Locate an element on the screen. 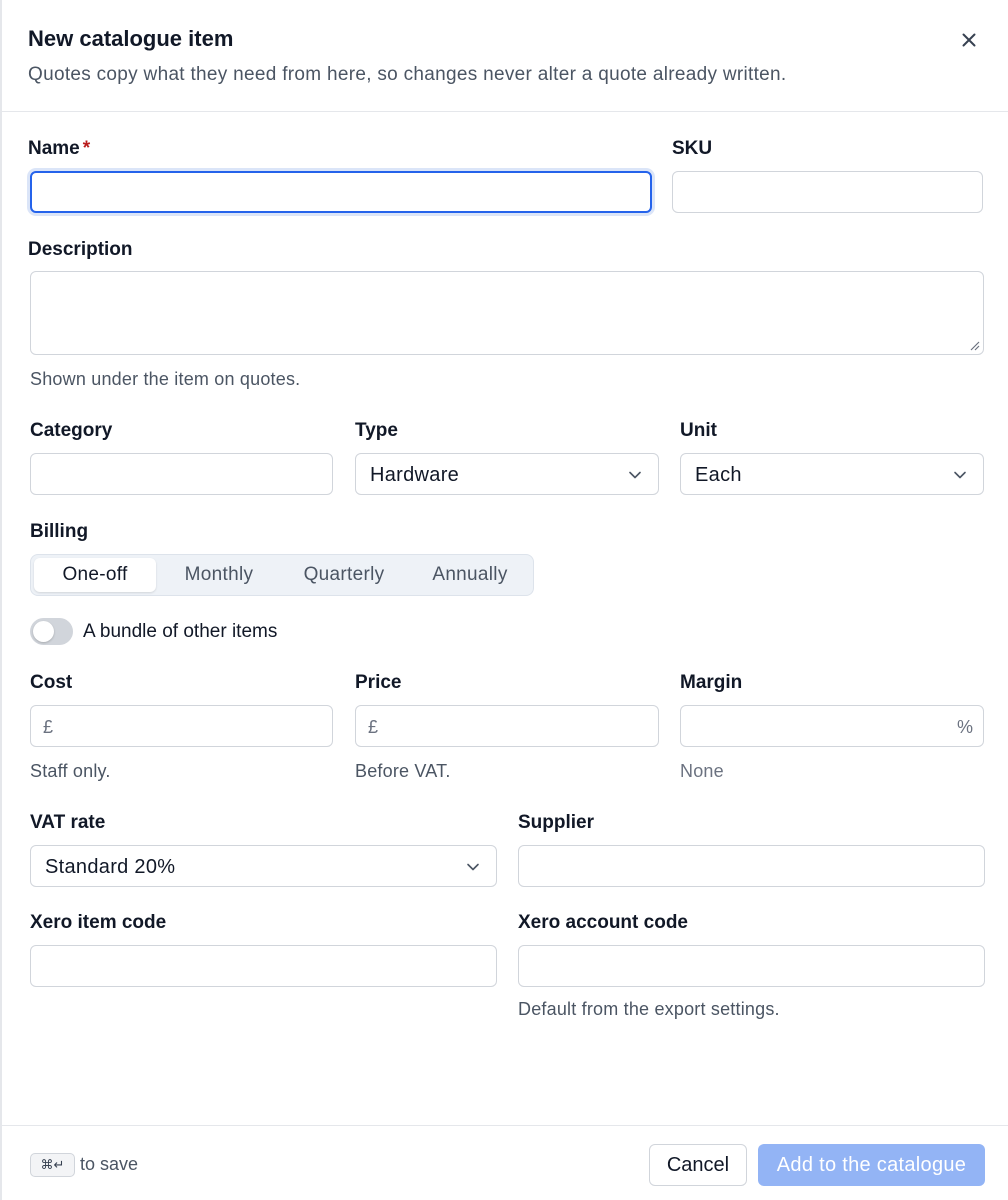 This screenshot has width=1008, height=1200. margin-hint: None is located at coordinates (702, 771).